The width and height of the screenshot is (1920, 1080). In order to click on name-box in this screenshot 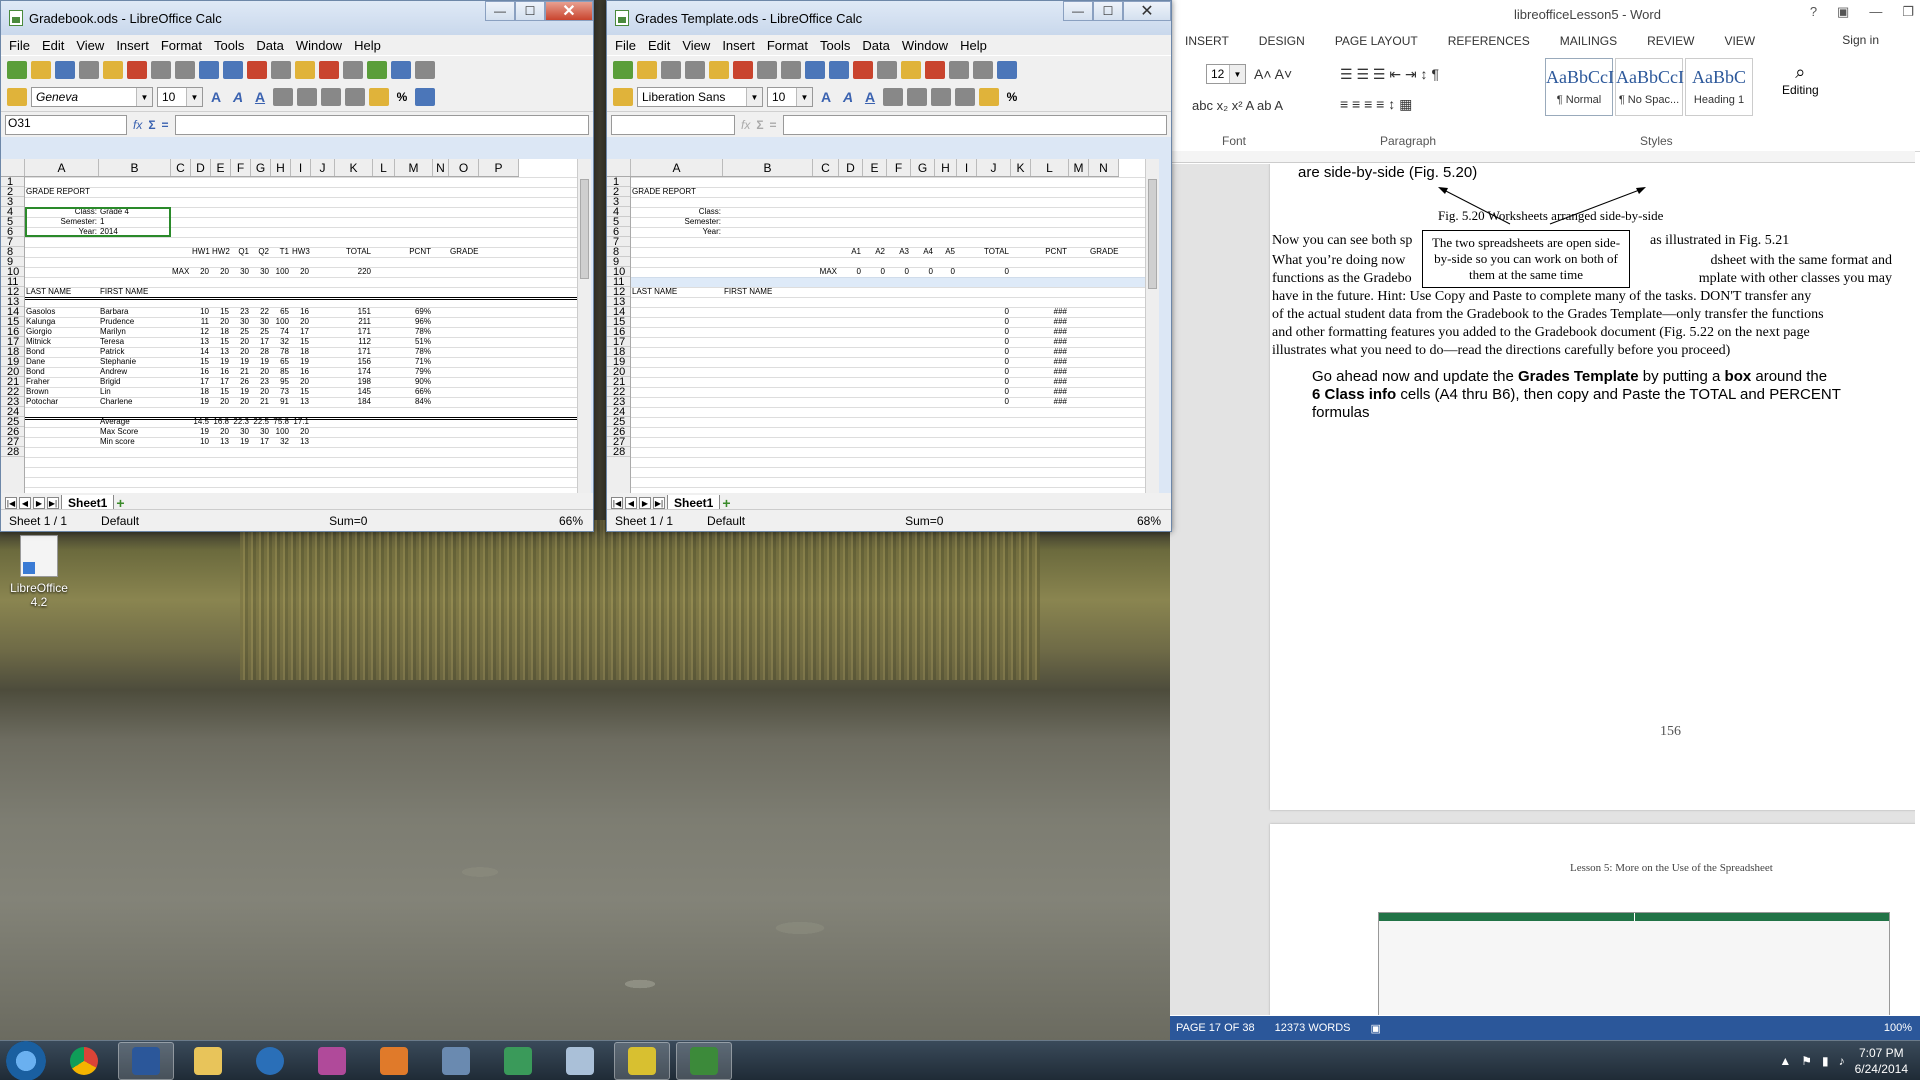, I will do `click(673, 124)`.